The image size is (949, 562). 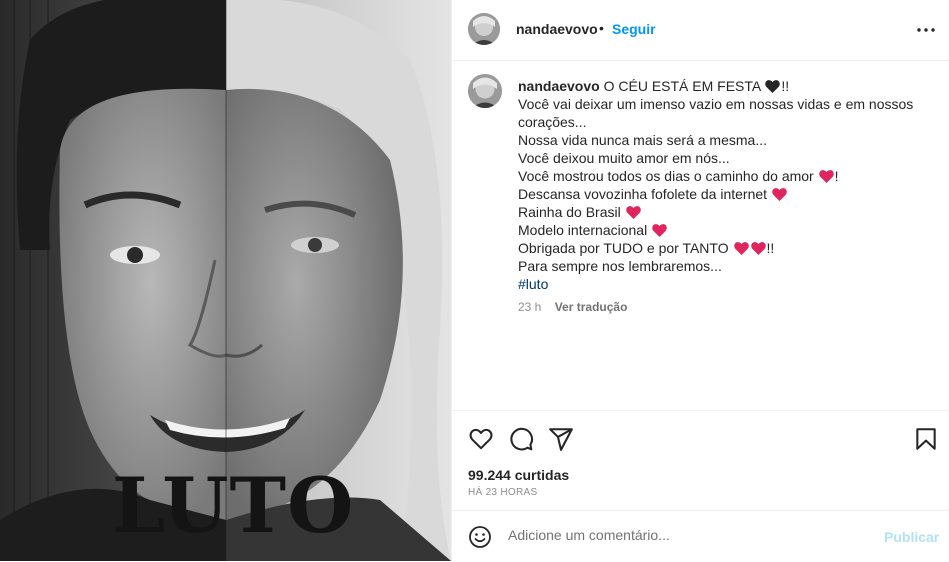 What do you see at coordinates (682, 86) in the screenshot?
I see `caption-line-1: O CÉU ESTÁ EM FESTA` at bounding box center [682, 86].